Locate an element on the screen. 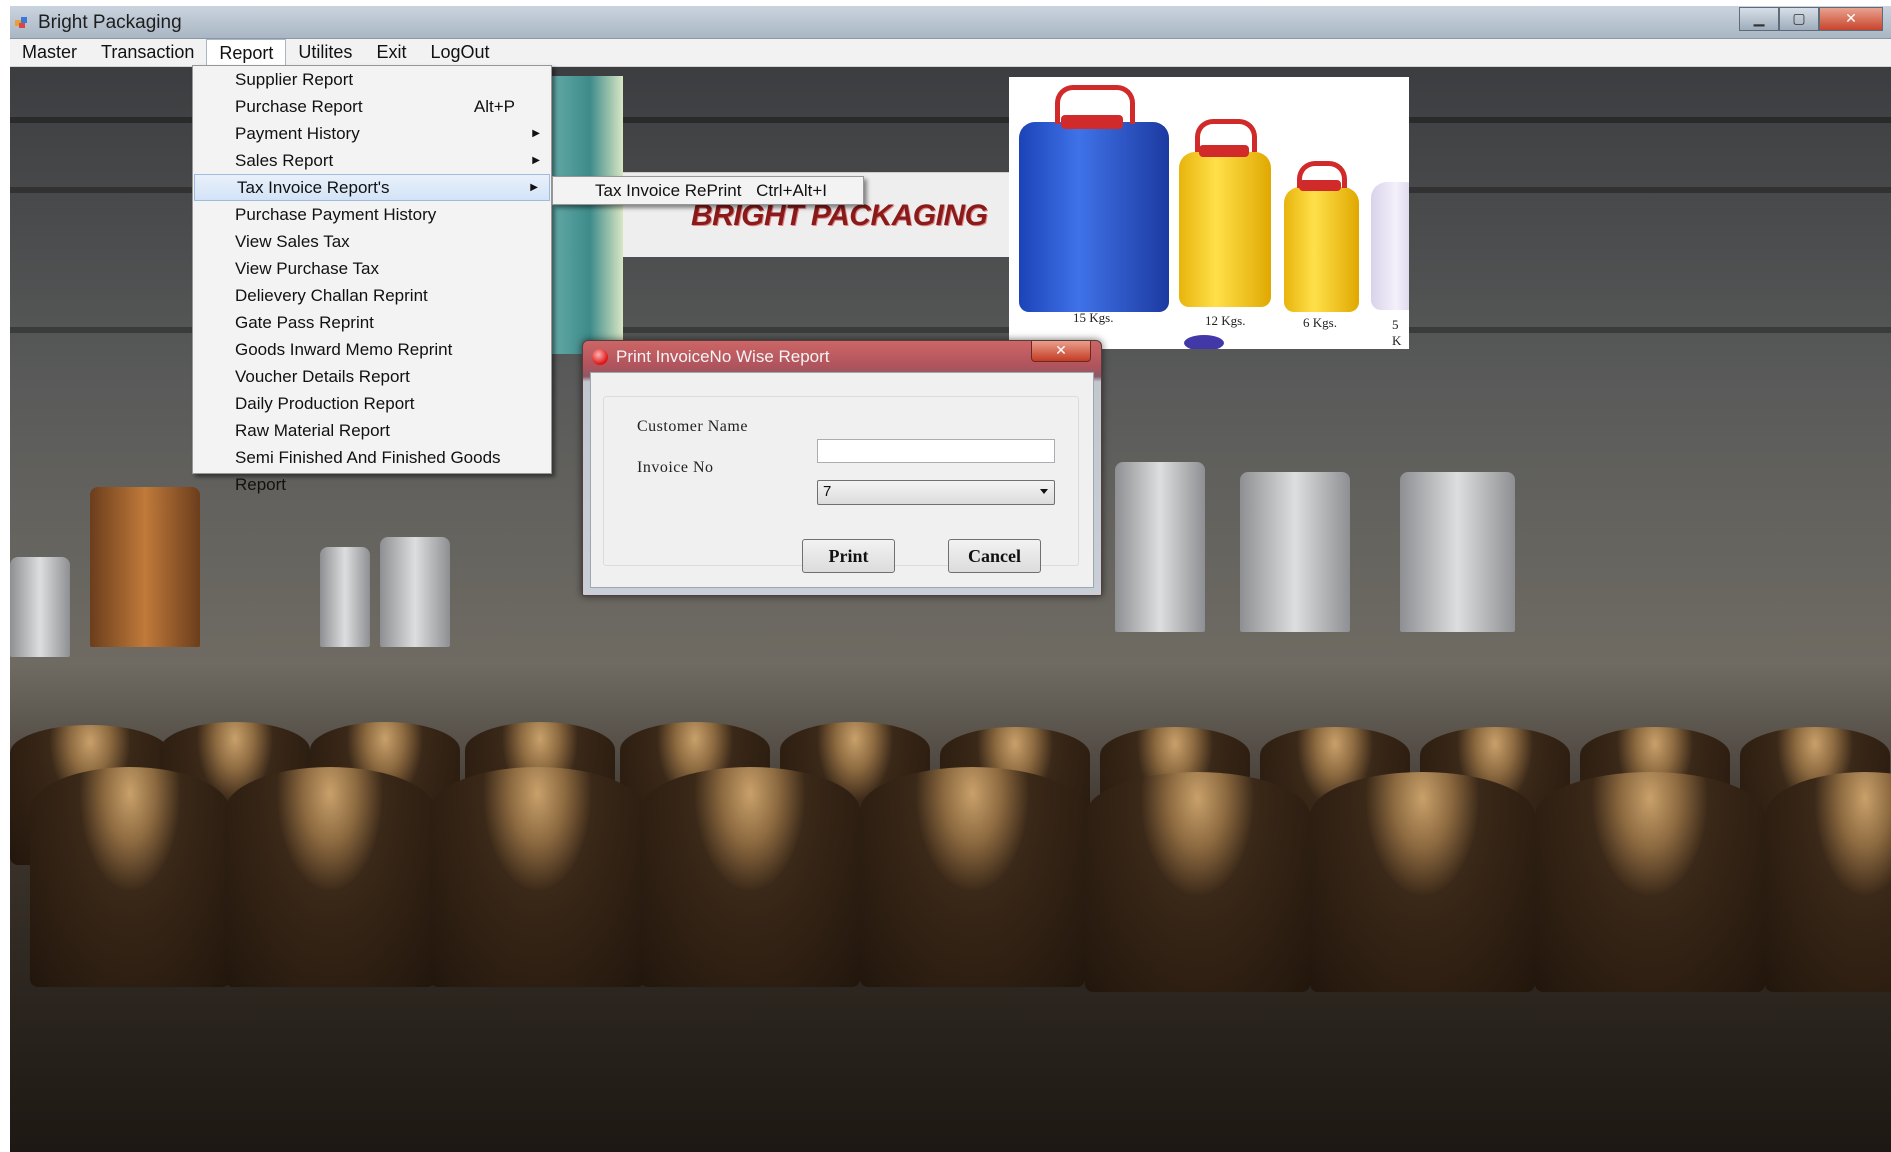 The width and height of the screenshot is (1891, 1152). dialog-close-button: ✕ is located at coordinates (1061, 351).